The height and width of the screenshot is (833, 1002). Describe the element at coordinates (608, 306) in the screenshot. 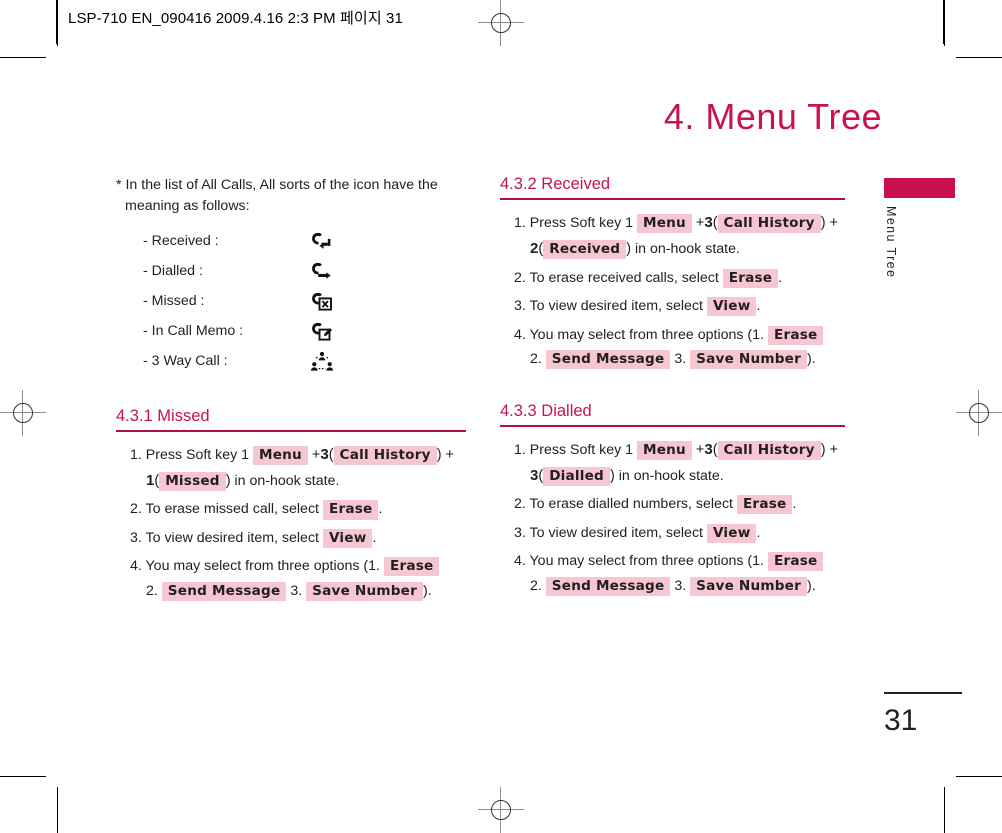

I see `step-received-3-text: 3. To view desired item, select` at that location.